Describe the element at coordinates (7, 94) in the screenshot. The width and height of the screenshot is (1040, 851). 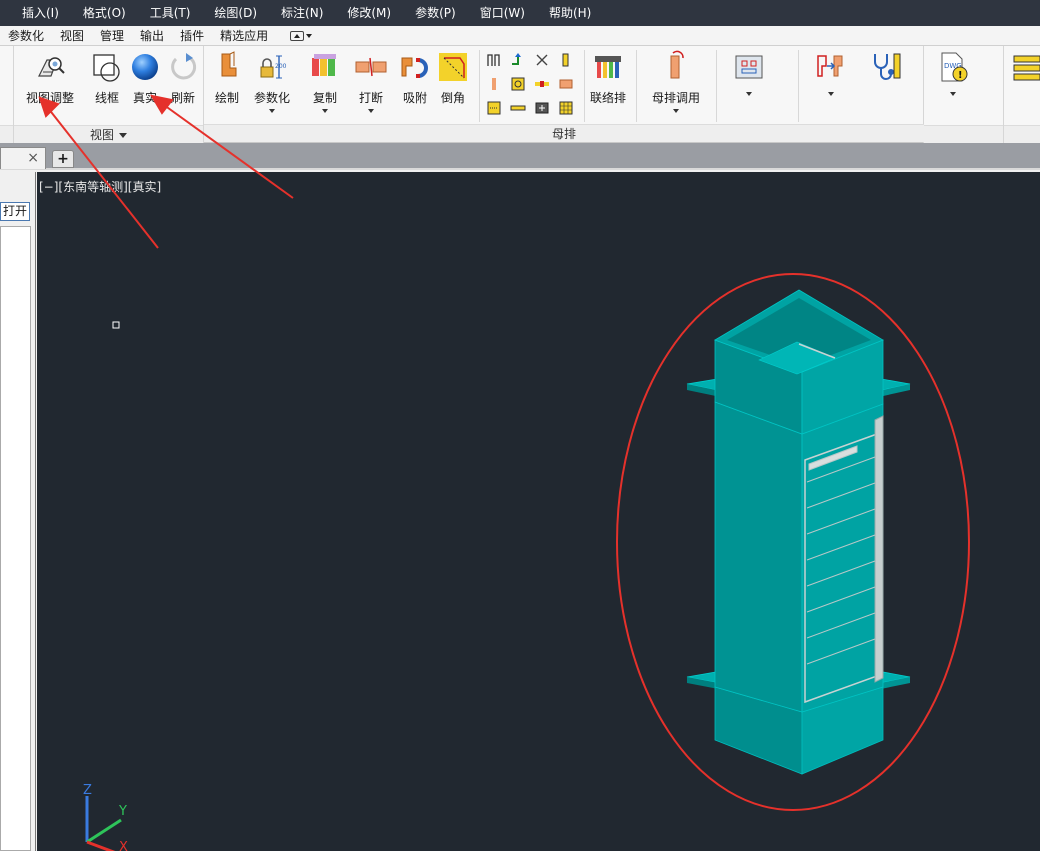
I see `ribbon-panel-left-sliver` at that location.